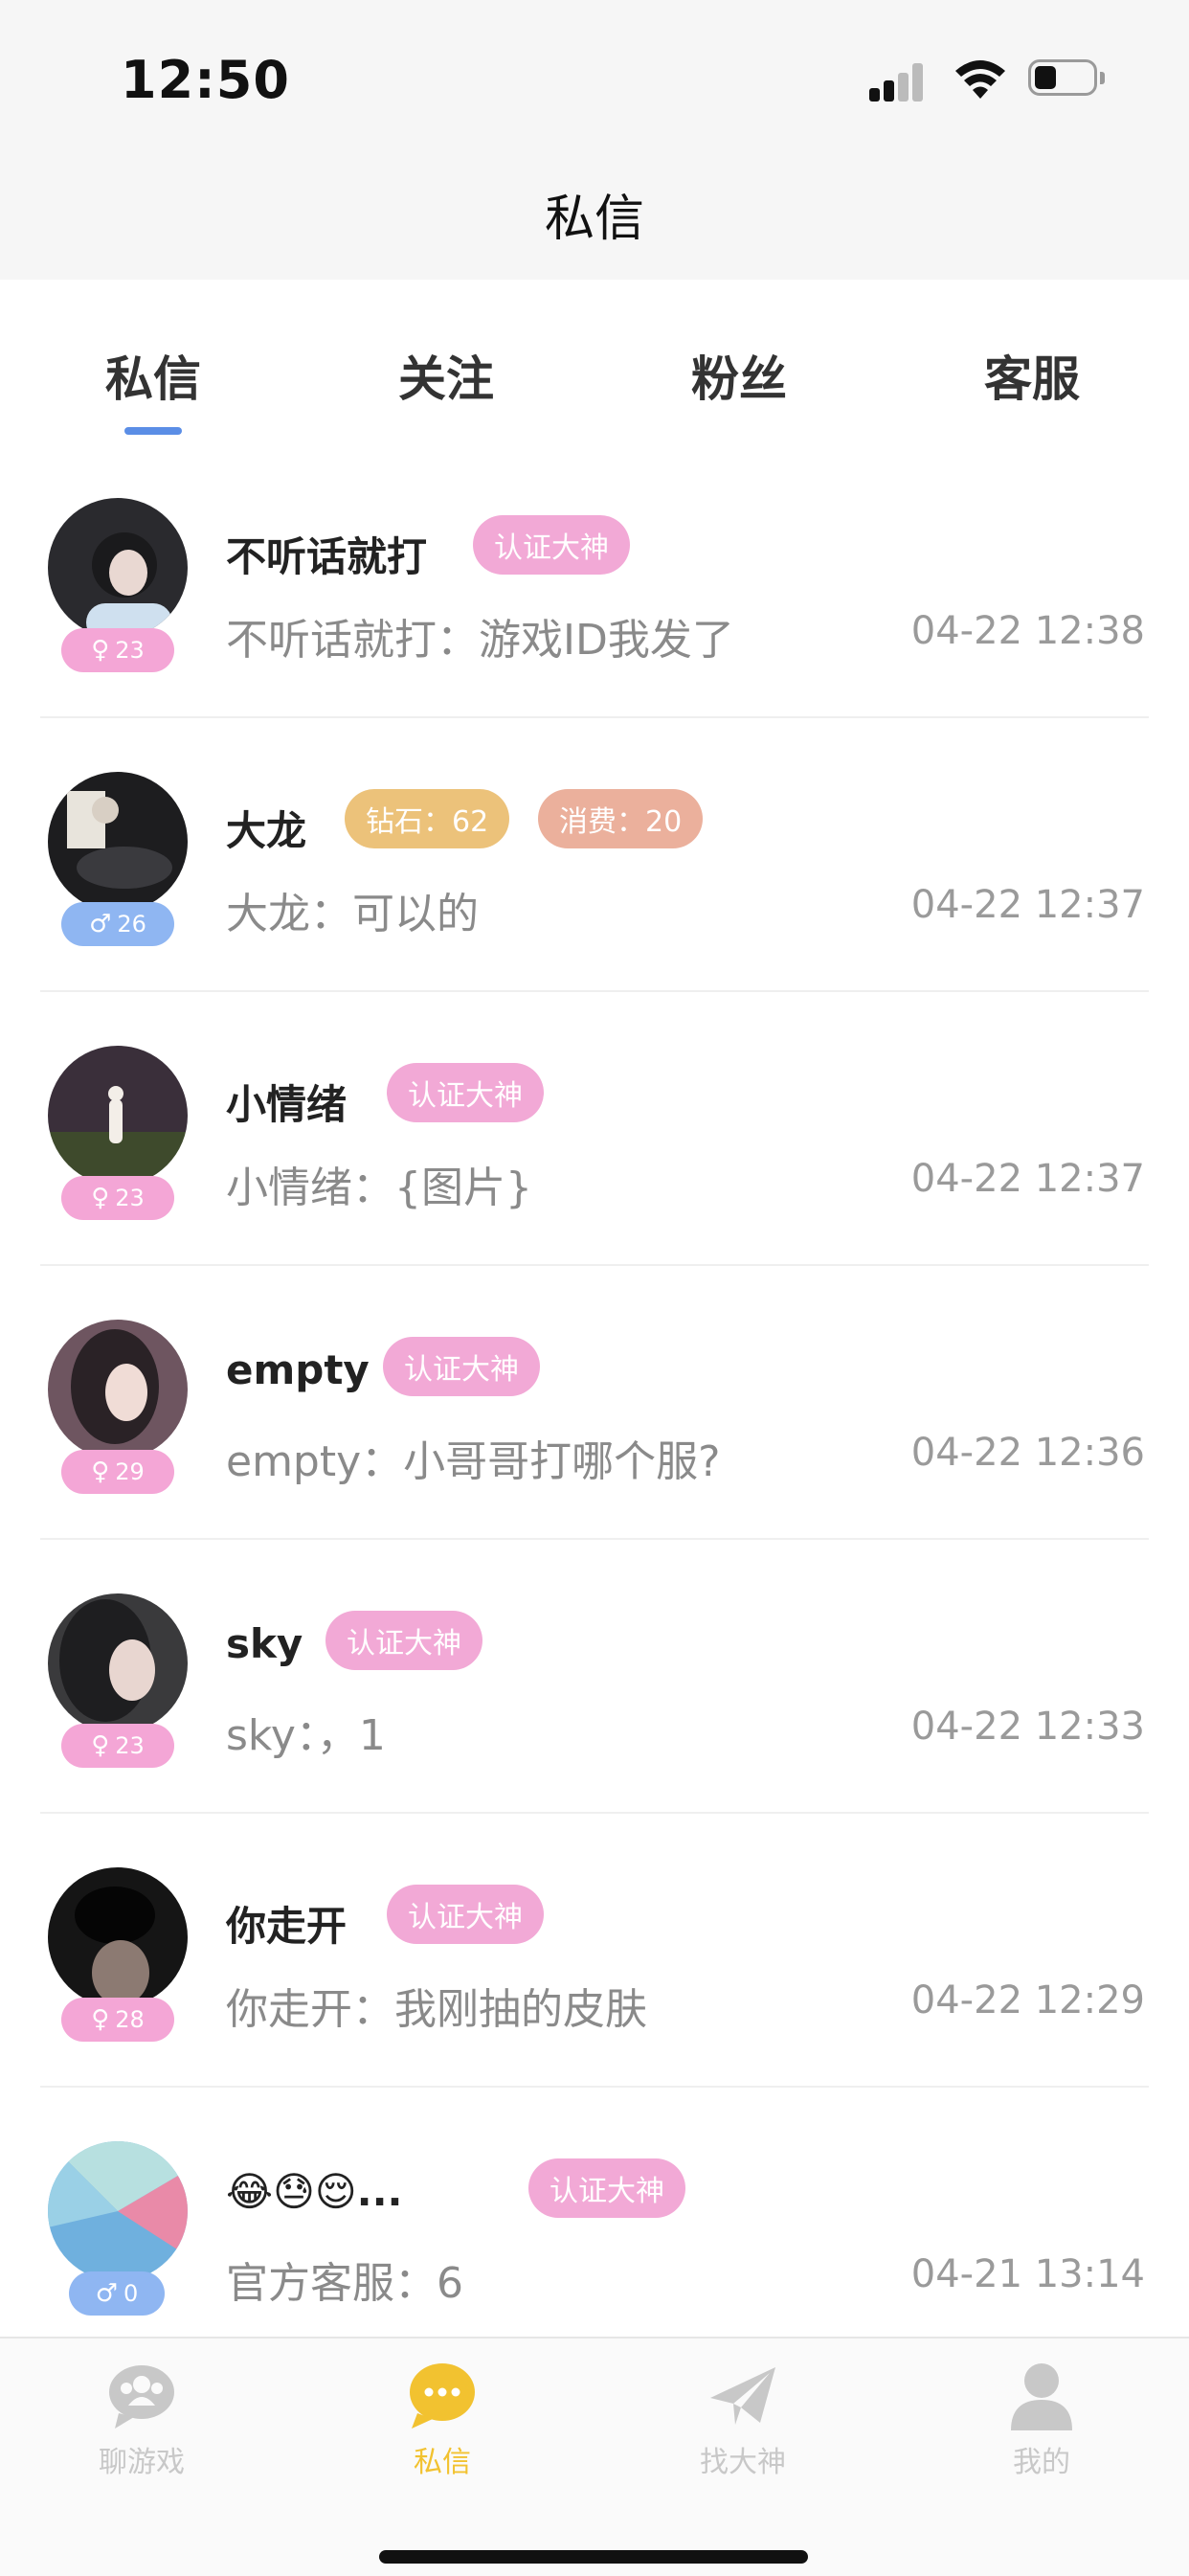  What do you see at coordinates (446, 375) in the screenshot?
I see `tab-following: 关注` at bounding box center [446, 375].